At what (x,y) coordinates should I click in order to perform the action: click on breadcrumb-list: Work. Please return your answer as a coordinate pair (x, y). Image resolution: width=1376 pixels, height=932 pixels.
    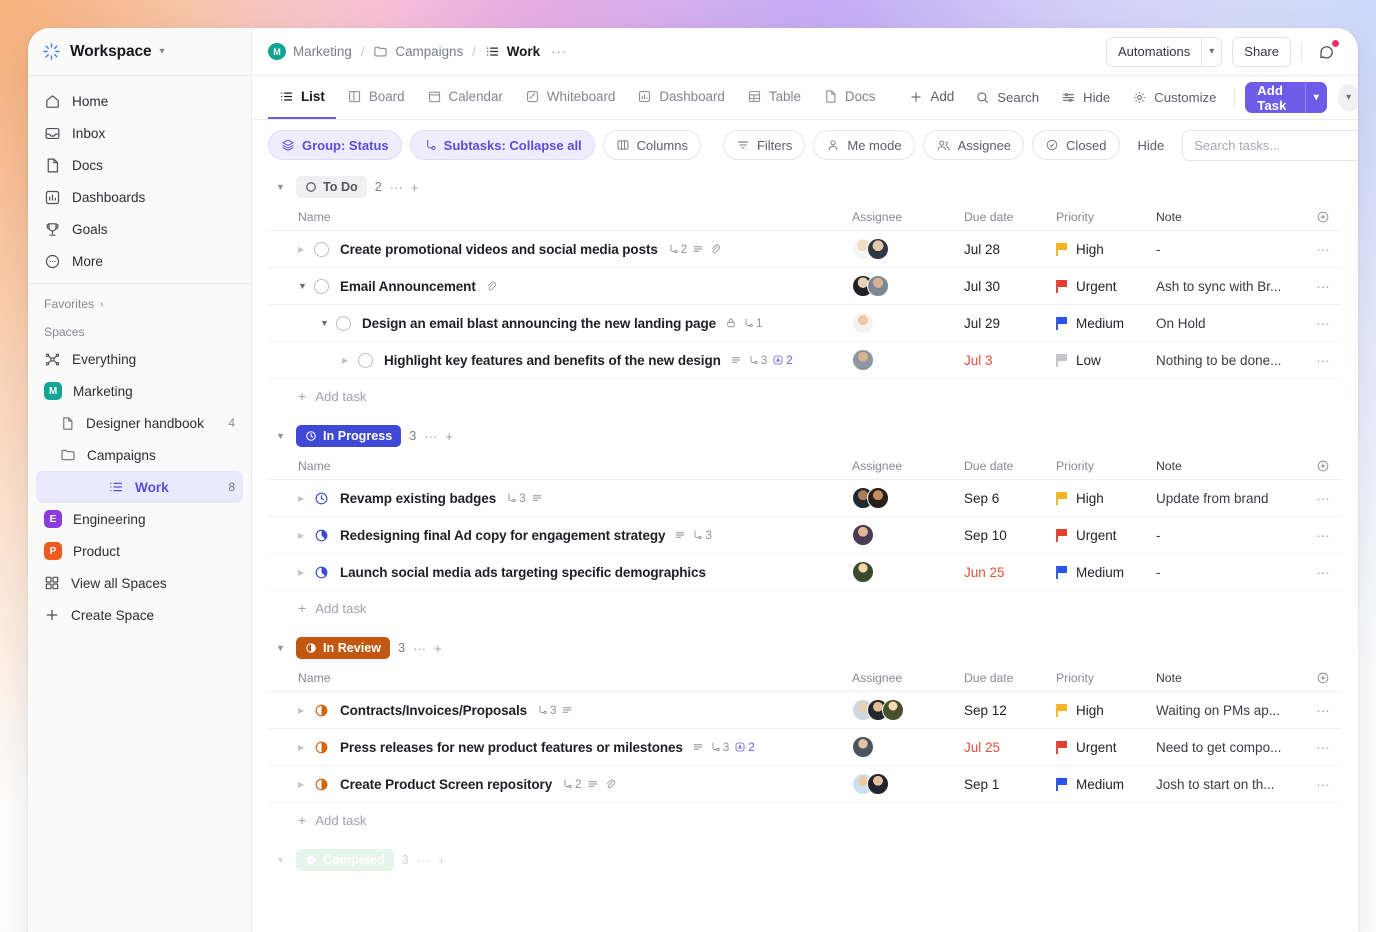
    Looking at the image, I should click on (512, 51).